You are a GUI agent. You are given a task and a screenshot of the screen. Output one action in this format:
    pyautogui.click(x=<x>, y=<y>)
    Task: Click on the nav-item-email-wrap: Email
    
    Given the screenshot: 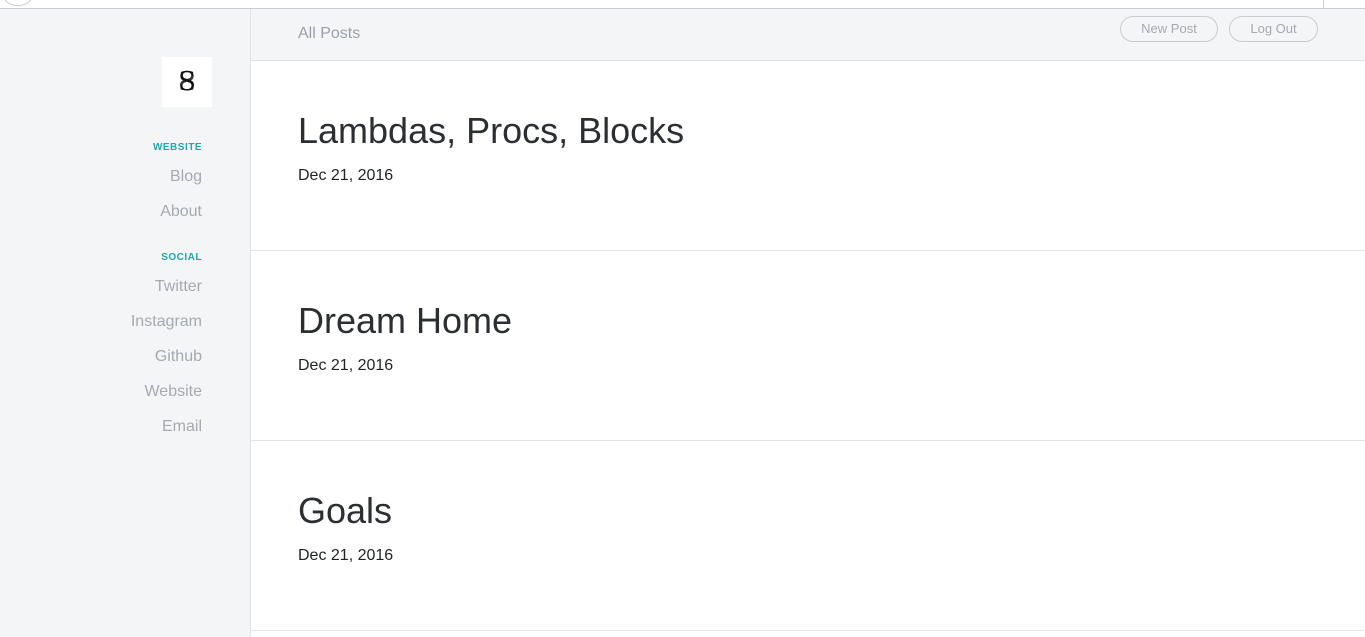 What is the action you would take?
    pyautogui.click(x=182, y=427)
    